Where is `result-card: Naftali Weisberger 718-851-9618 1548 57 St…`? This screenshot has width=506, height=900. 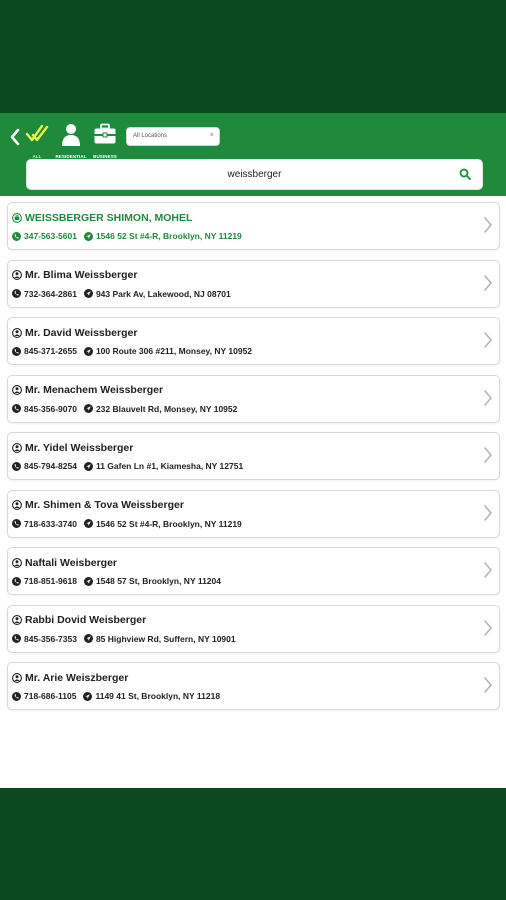
result-card: Naftali Weisberger 718-851-9618 1548 57 St… is located at coordinates (253, 571).